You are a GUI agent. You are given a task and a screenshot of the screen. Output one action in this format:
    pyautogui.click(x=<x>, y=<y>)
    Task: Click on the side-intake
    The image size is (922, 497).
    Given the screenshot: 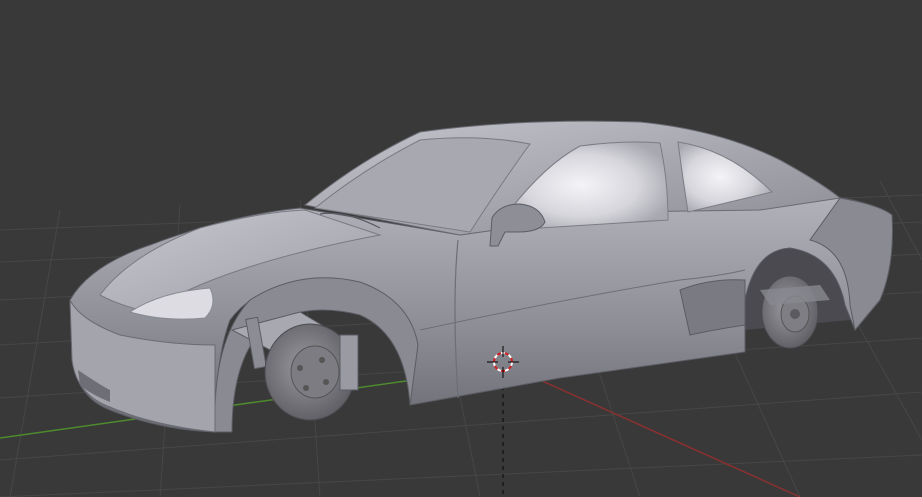 What is the action you would take?
    pyautogui.click(x=712, y=307)
    